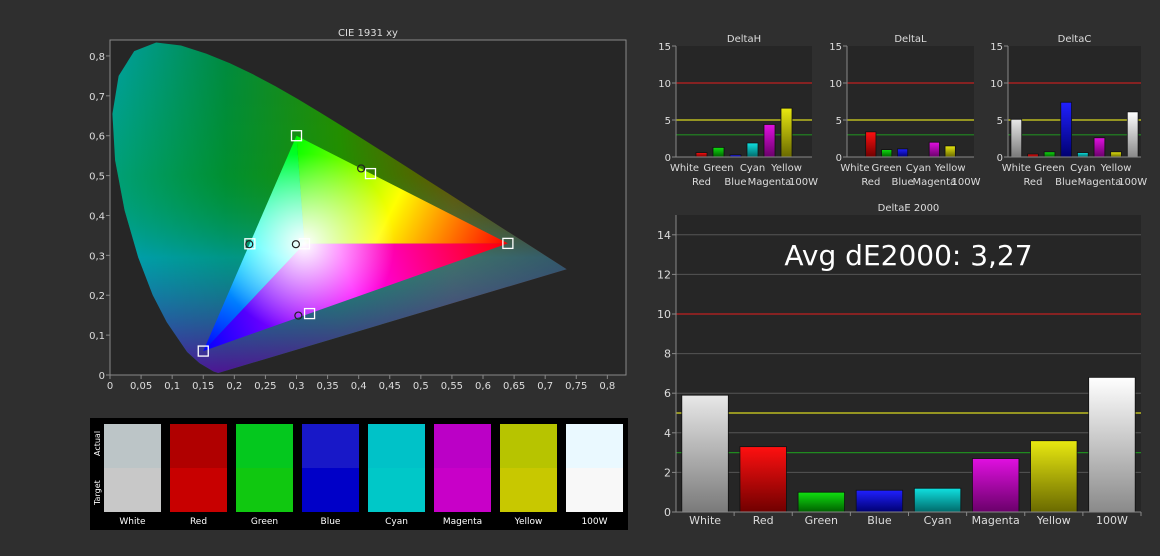 The image size is (1160, 556). I want to click on deltaH-x-tick-label: Red, so click(701, 182).